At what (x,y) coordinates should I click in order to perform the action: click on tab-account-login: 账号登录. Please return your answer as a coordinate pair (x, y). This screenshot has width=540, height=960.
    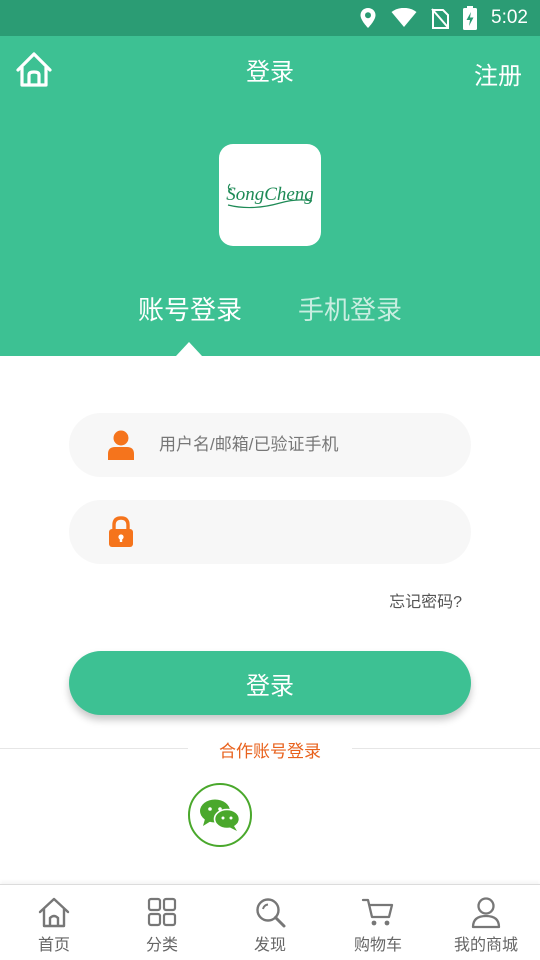
    Looking at the image, I should click on (190, 308).